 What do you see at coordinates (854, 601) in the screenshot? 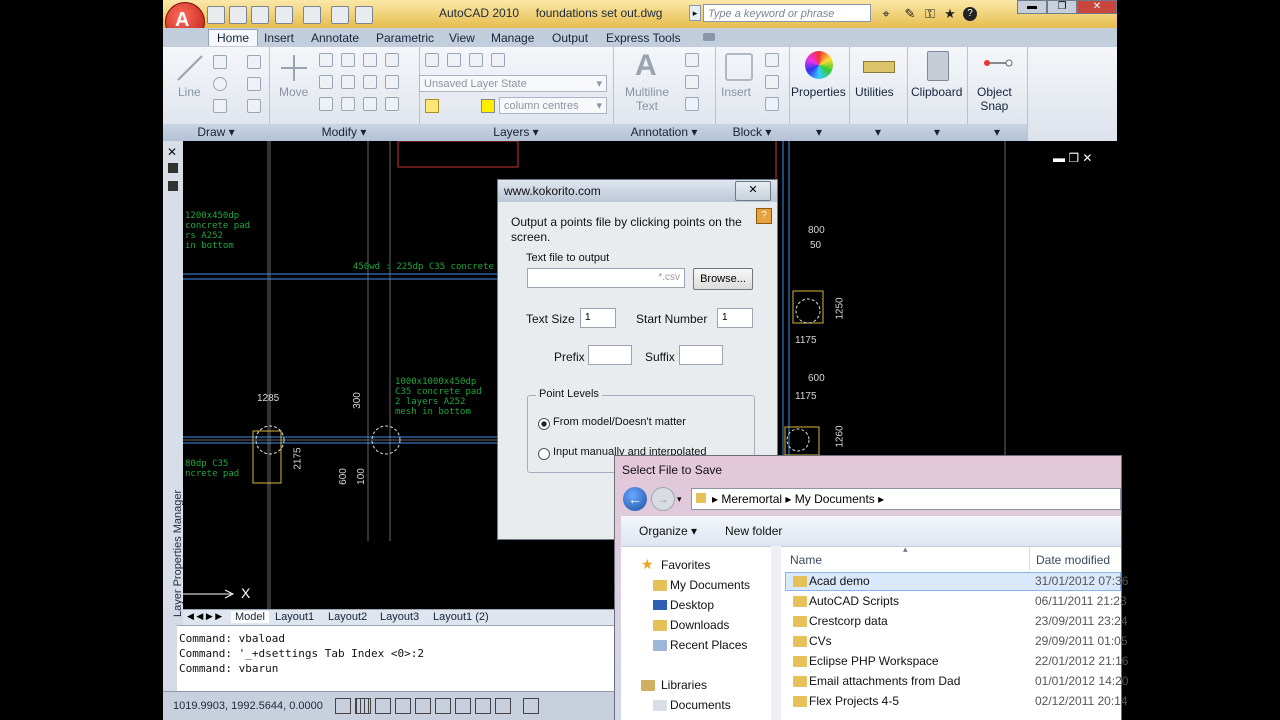
I see `file-name: AutoCAD Scripts` at bounding box center [854, 601].